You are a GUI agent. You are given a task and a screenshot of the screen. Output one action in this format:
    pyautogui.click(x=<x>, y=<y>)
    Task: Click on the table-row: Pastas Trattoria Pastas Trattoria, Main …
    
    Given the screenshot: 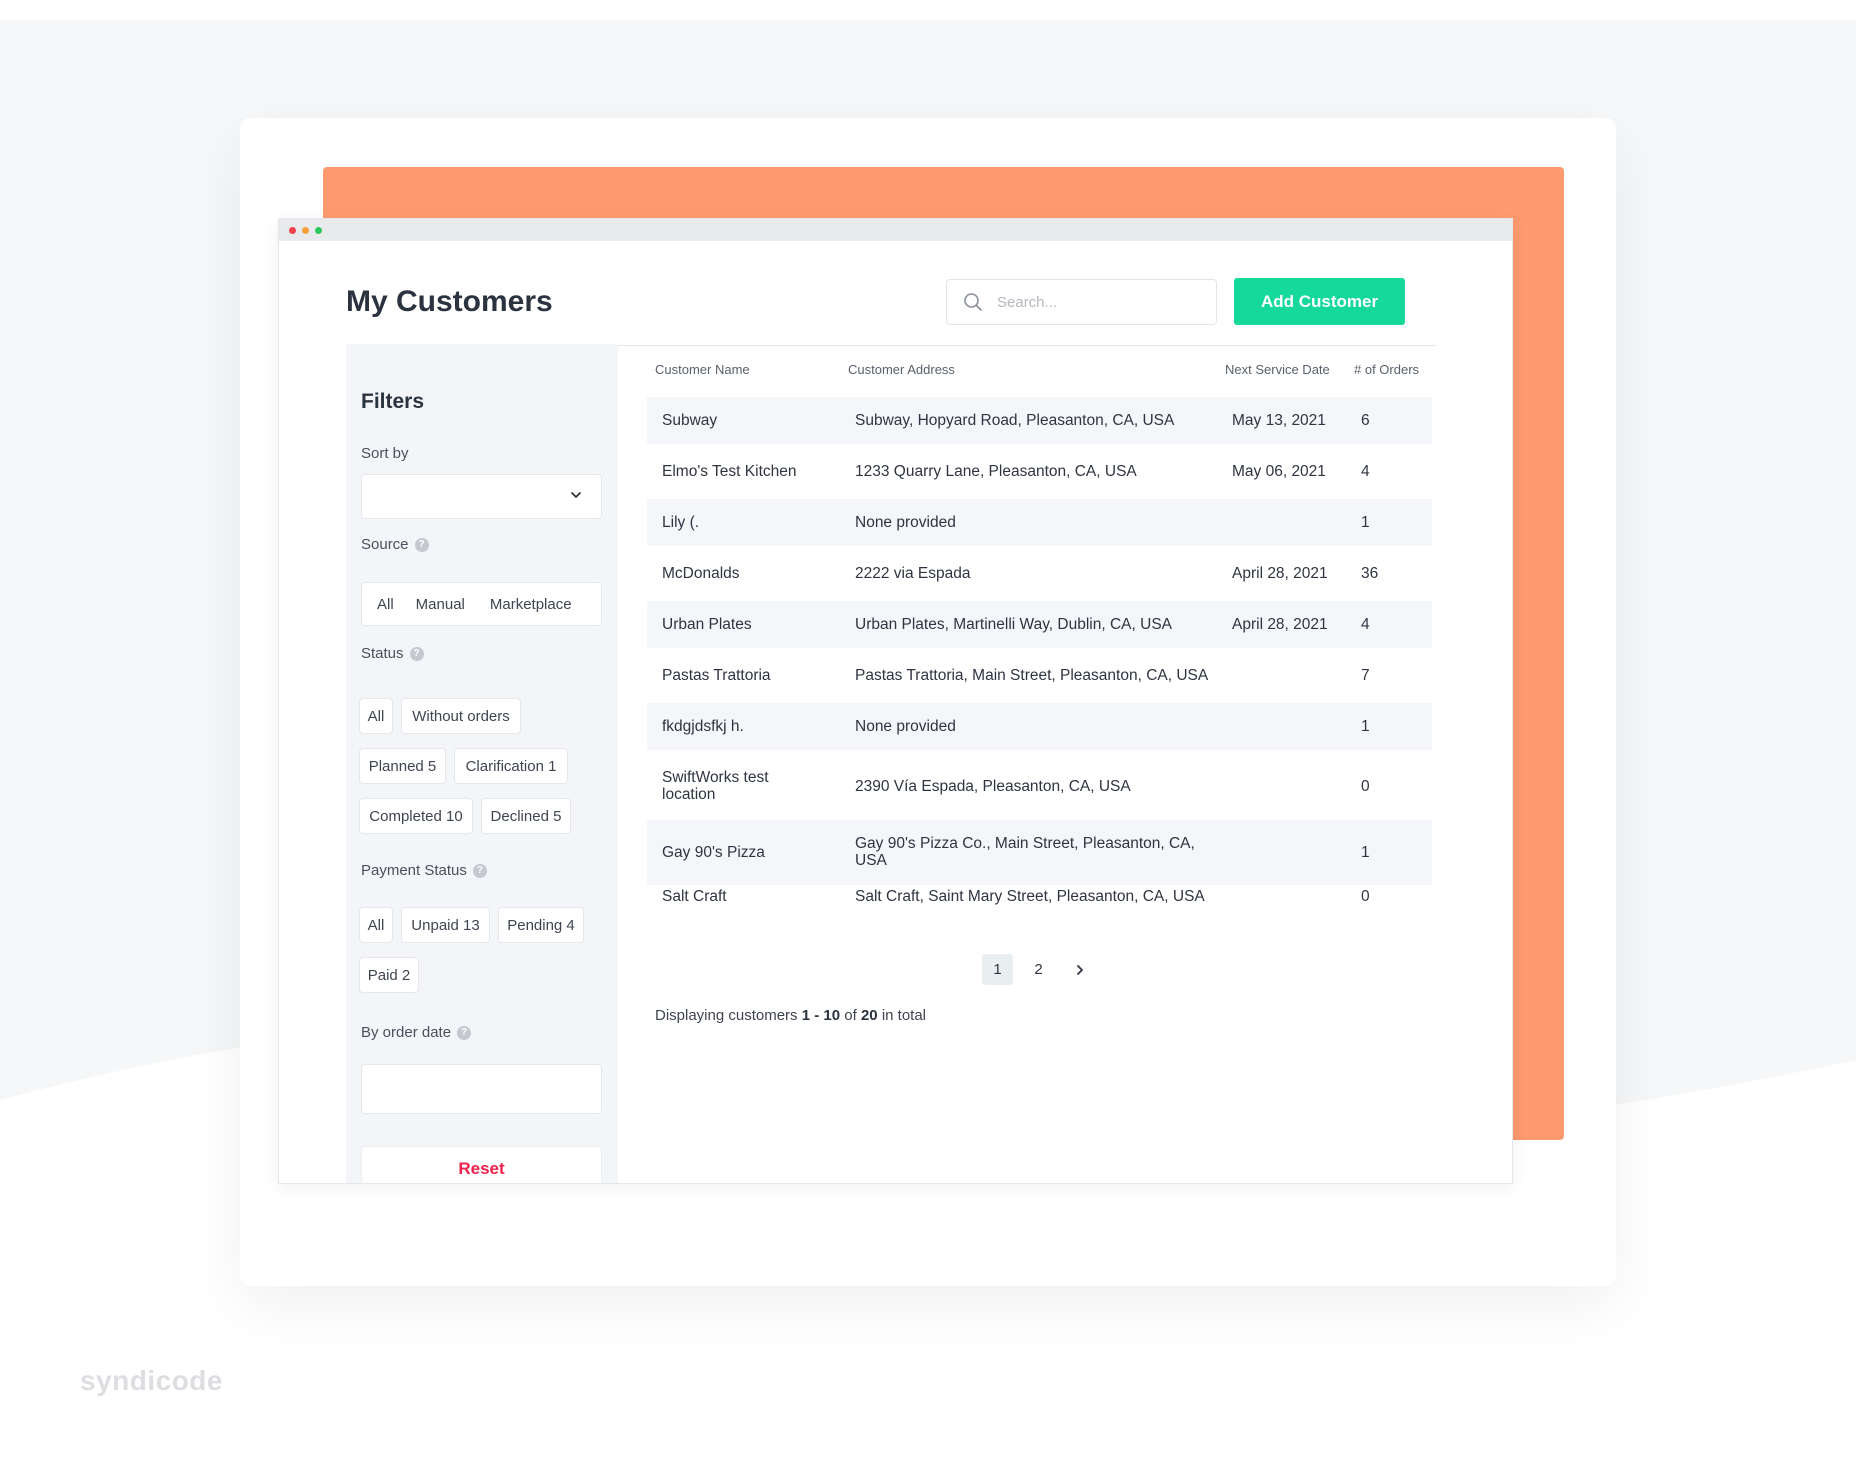 What is the action you would take?
    pyautogui.click(x=1039, y=675)
    